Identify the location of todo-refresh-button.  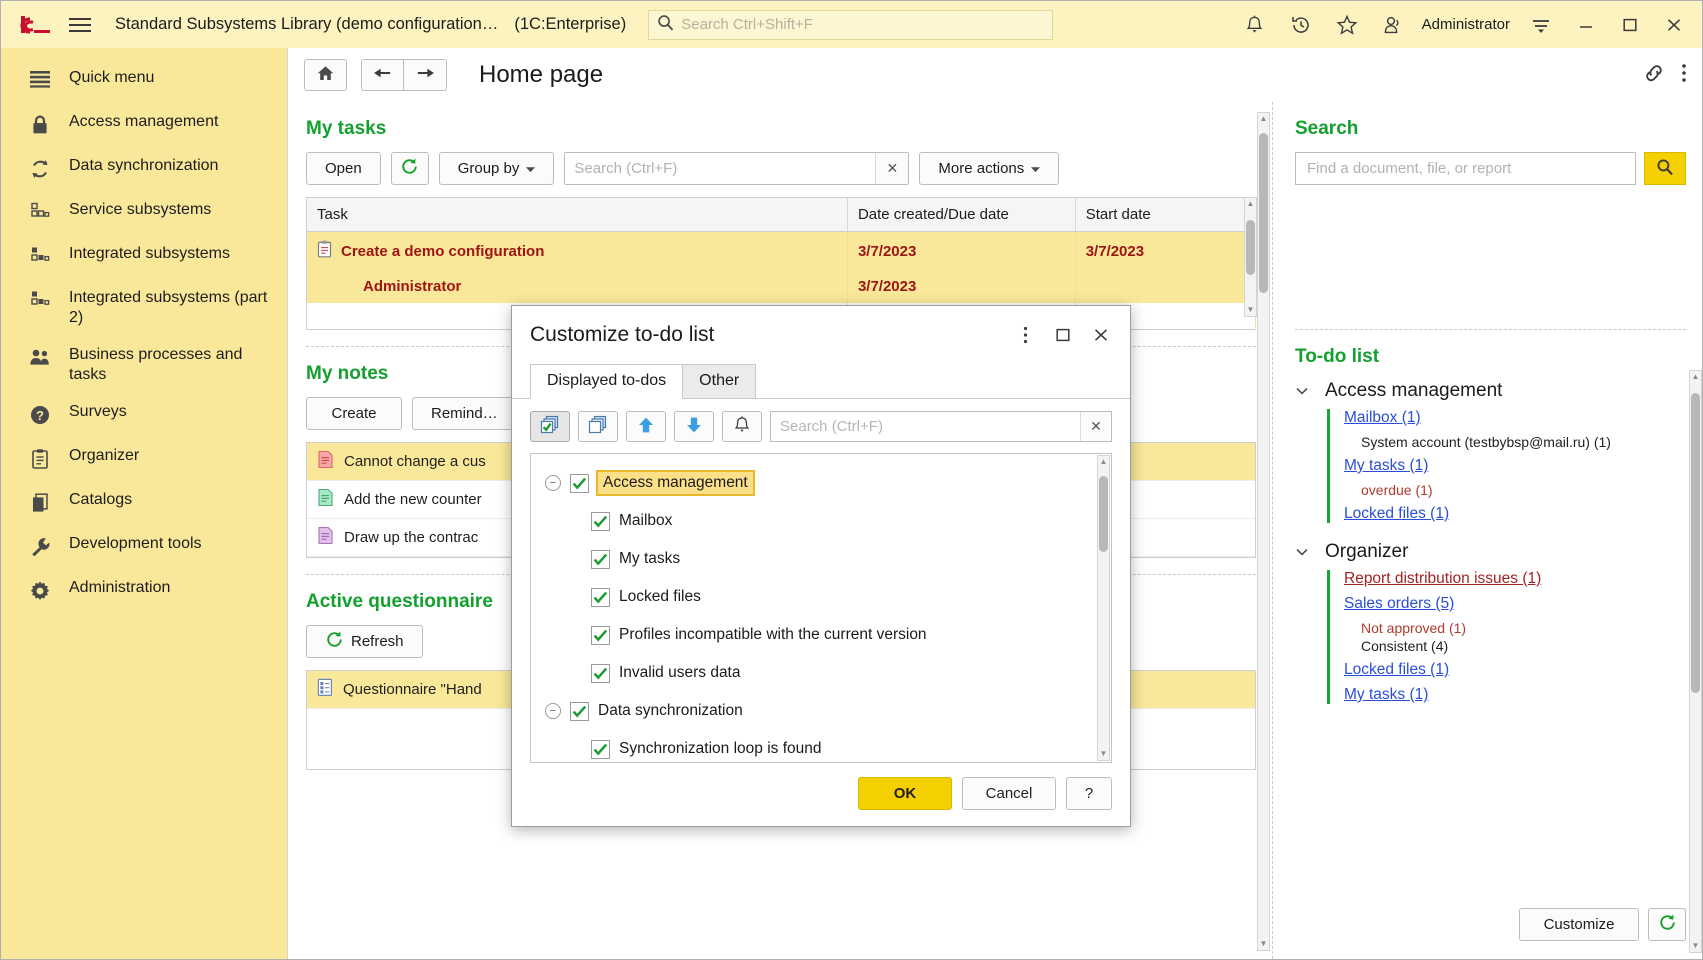
(1667, 924).